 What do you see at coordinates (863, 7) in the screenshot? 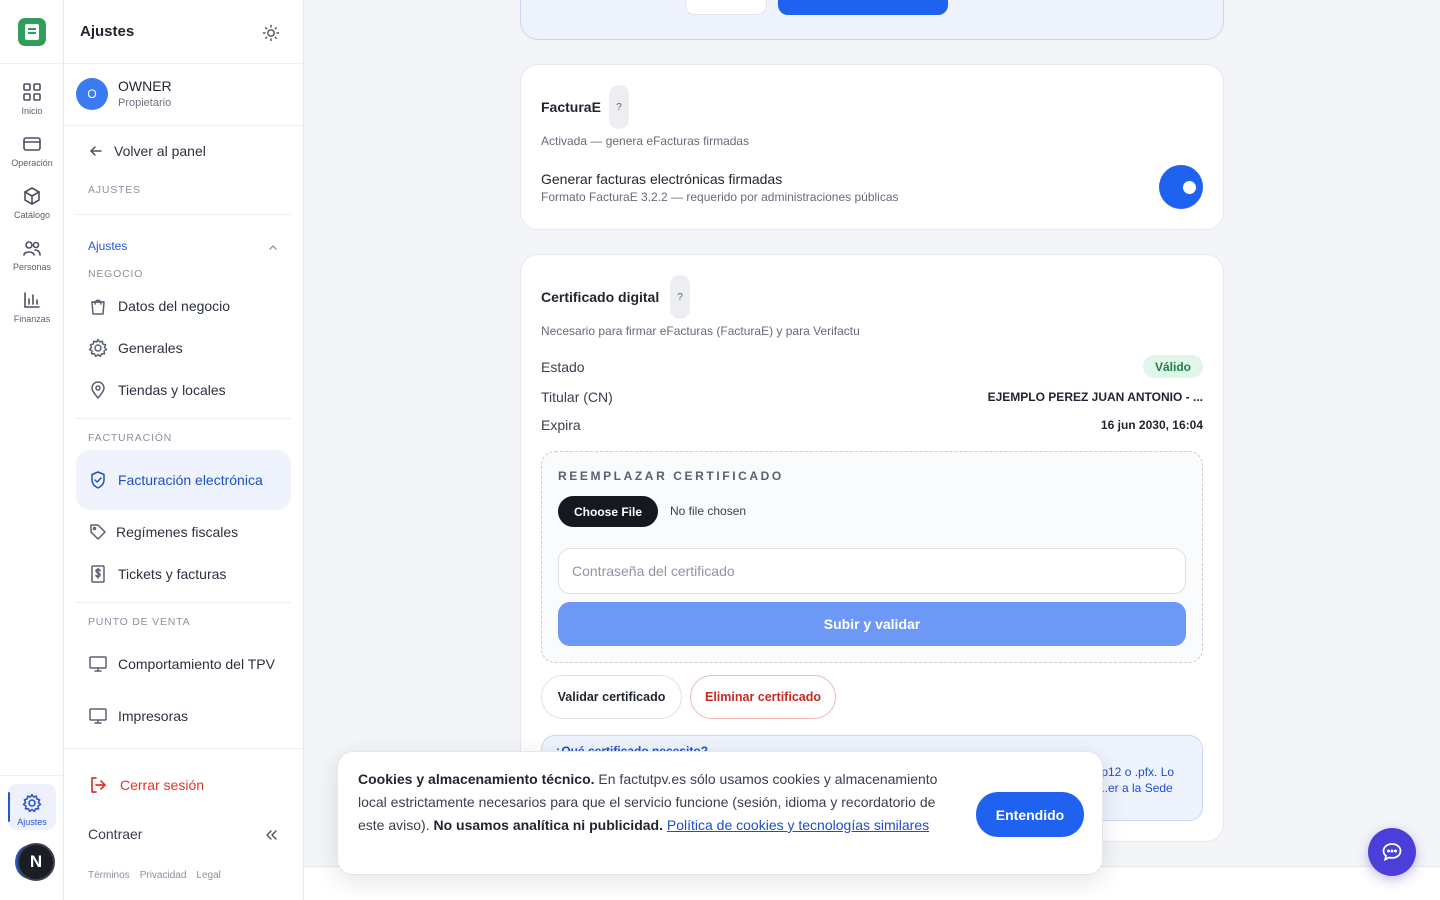
I see `primary-button` at bounding box center [863, 7].